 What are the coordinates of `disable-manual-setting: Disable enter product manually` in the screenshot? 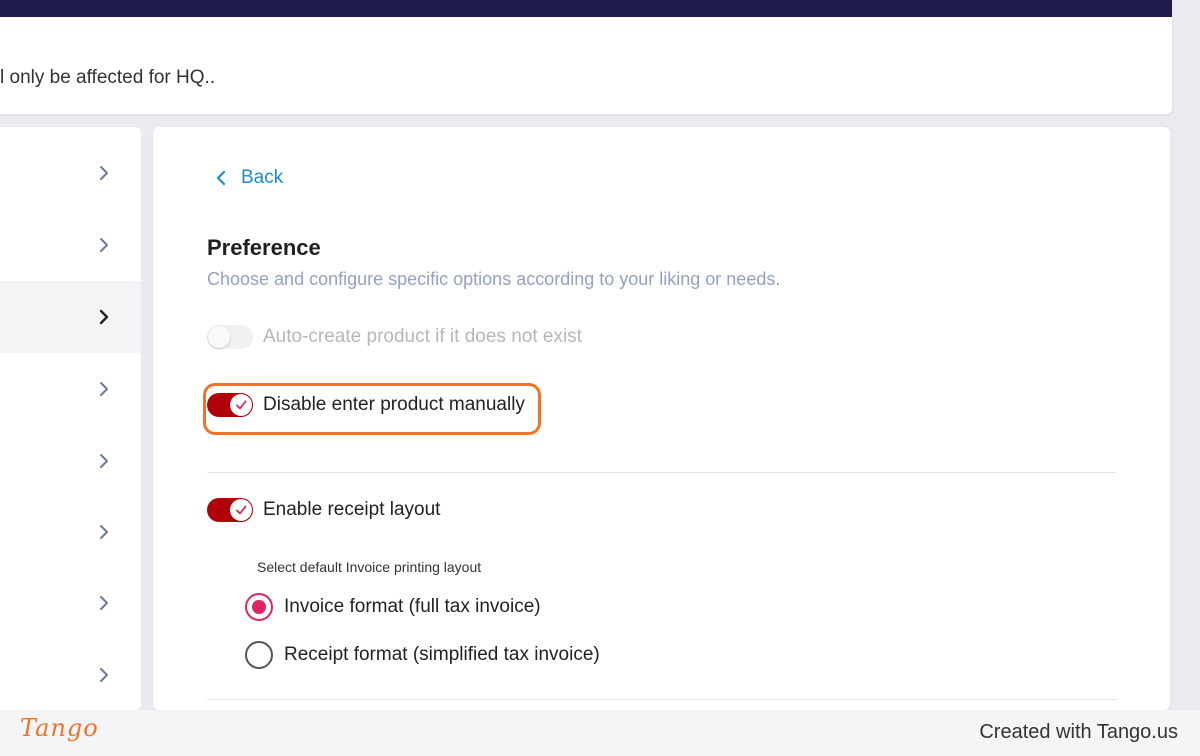 It's located at (366, 405).